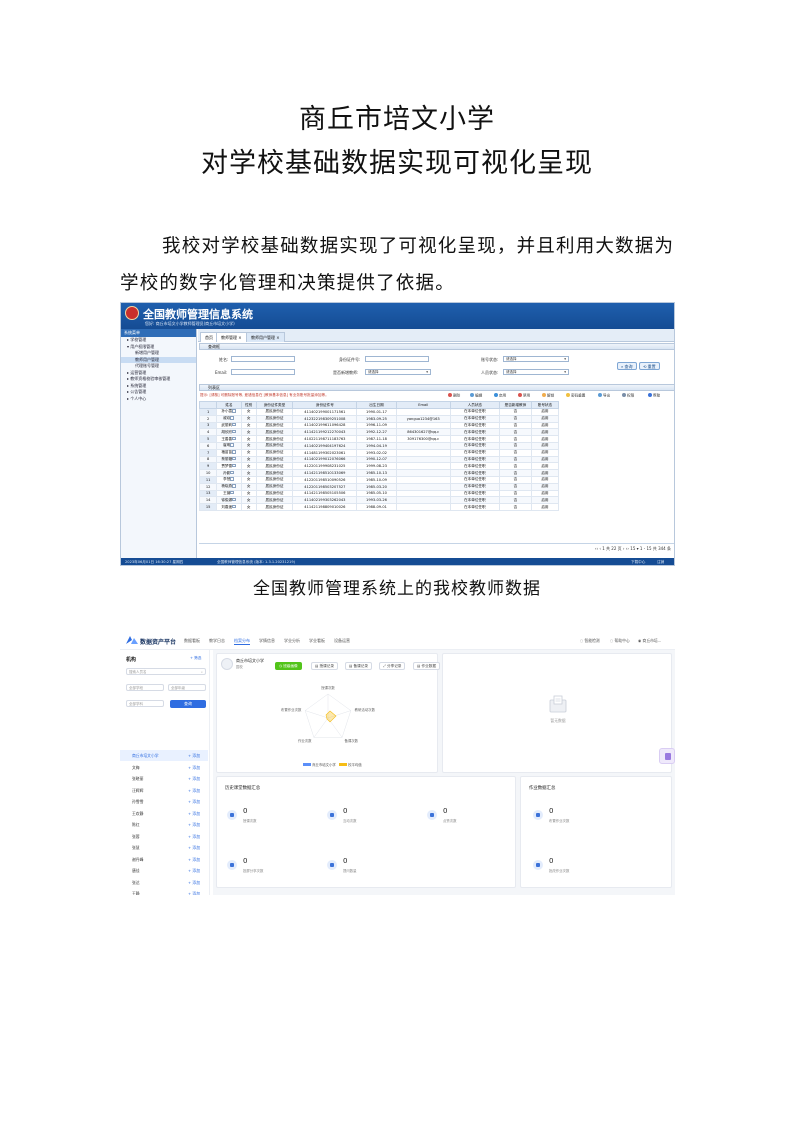  What do you see at coordinates (164, 836) in the screenshot?
I see `org-list-item: 张蓉 + 添加` at bounding box center [164, 836].